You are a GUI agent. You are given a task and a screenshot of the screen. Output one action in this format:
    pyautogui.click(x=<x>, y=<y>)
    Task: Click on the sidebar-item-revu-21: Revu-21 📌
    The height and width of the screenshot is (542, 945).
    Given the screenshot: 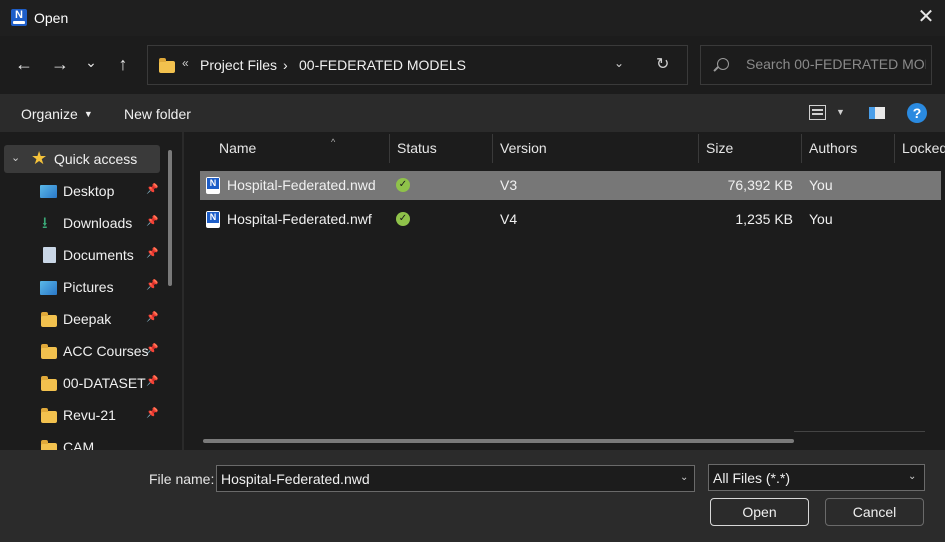 What is the action you would take?
    pyautogui.click(x=82, y=415)
    